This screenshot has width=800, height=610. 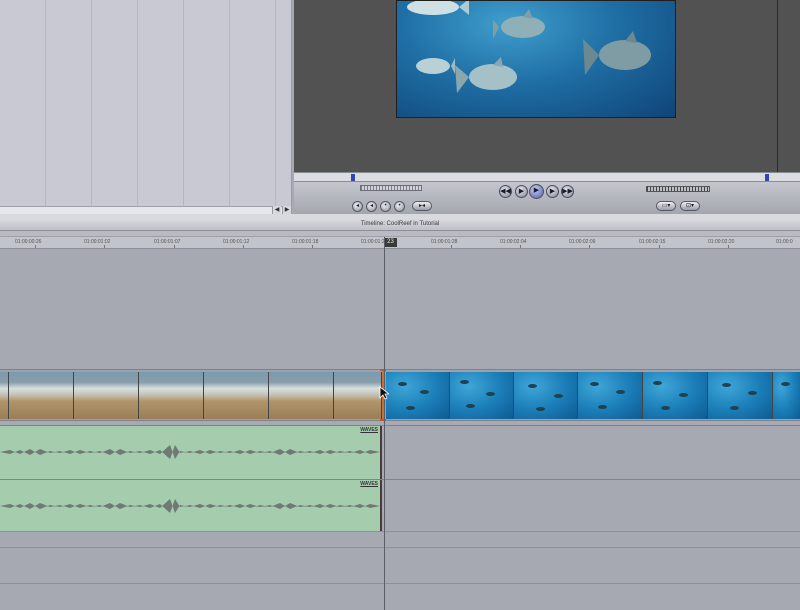 What do you see at coordinates (145, 103) in the screenshot?
I see `browser-columns` at bounding box center [145, 103].